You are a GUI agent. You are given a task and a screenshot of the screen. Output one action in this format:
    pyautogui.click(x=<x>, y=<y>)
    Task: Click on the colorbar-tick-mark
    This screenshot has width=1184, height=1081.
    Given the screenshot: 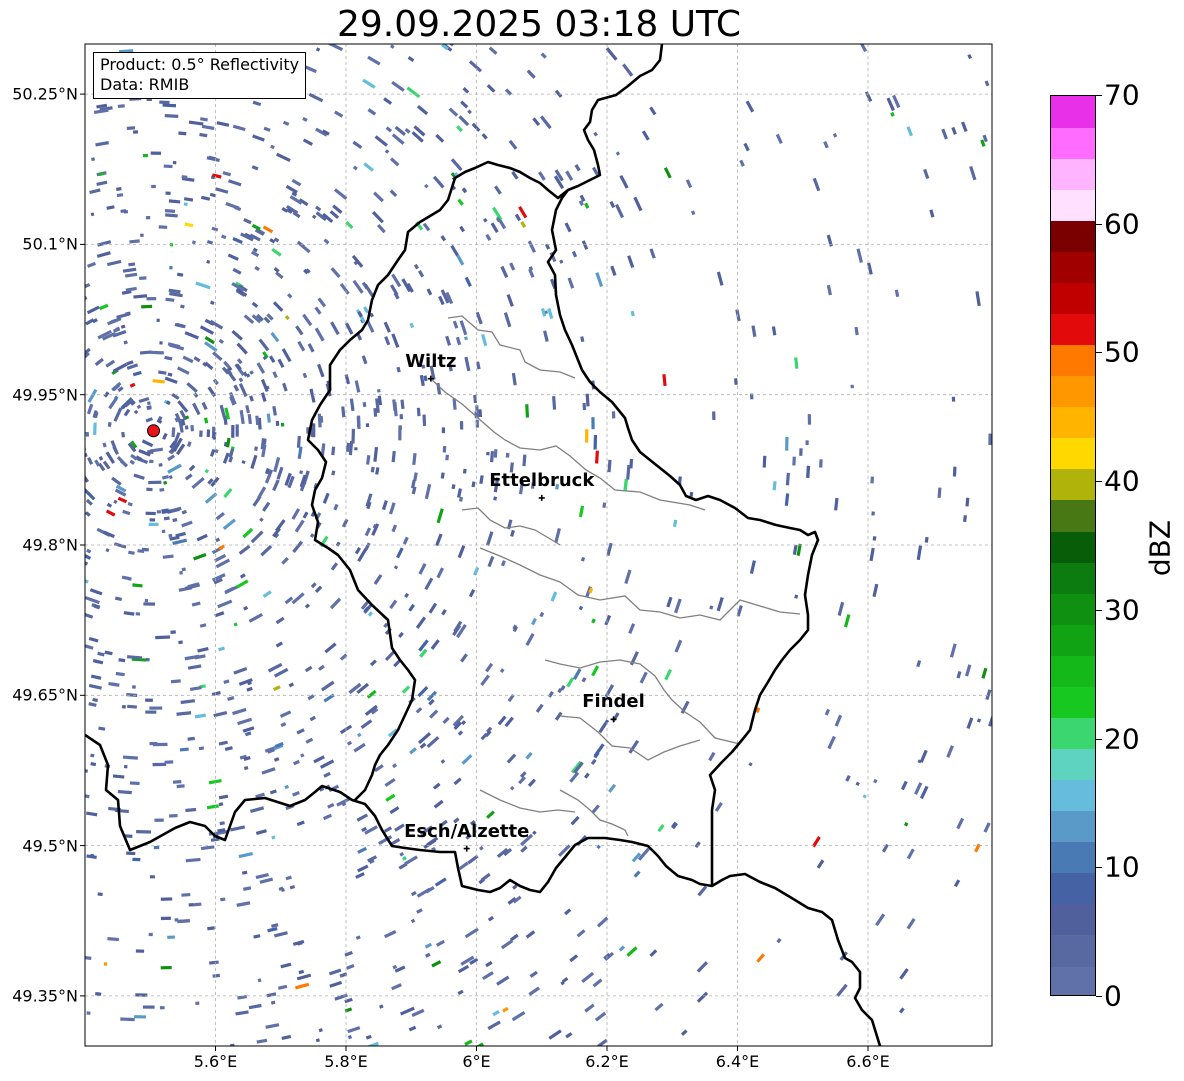 What is the action you would take?
    pyautogui.click(x=1099, y=482)
    